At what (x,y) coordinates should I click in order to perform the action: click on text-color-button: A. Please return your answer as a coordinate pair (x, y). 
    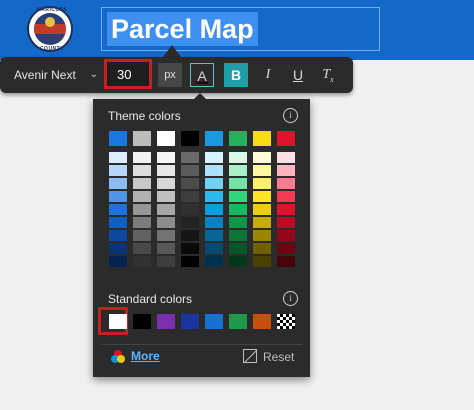
    Looking at the image, I should click on (202, 75).